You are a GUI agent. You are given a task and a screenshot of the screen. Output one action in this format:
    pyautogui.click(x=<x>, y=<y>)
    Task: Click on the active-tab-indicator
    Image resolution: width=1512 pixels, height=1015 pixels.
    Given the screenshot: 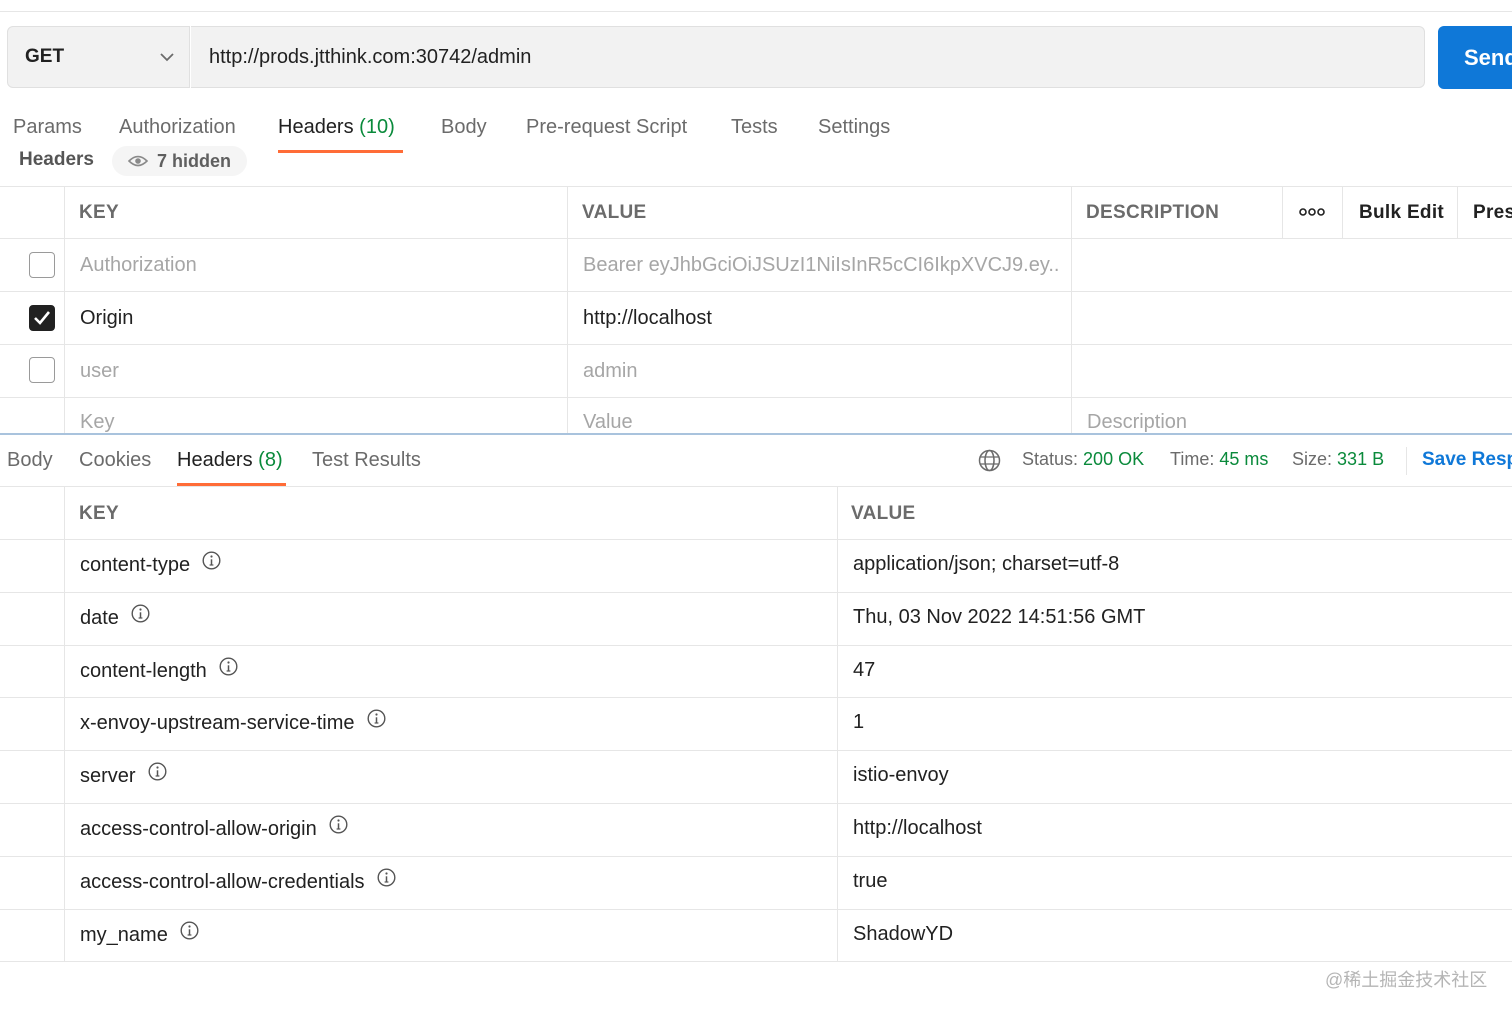 What is the action you would take?
    pyautogui.click(x=340, y=151)
    